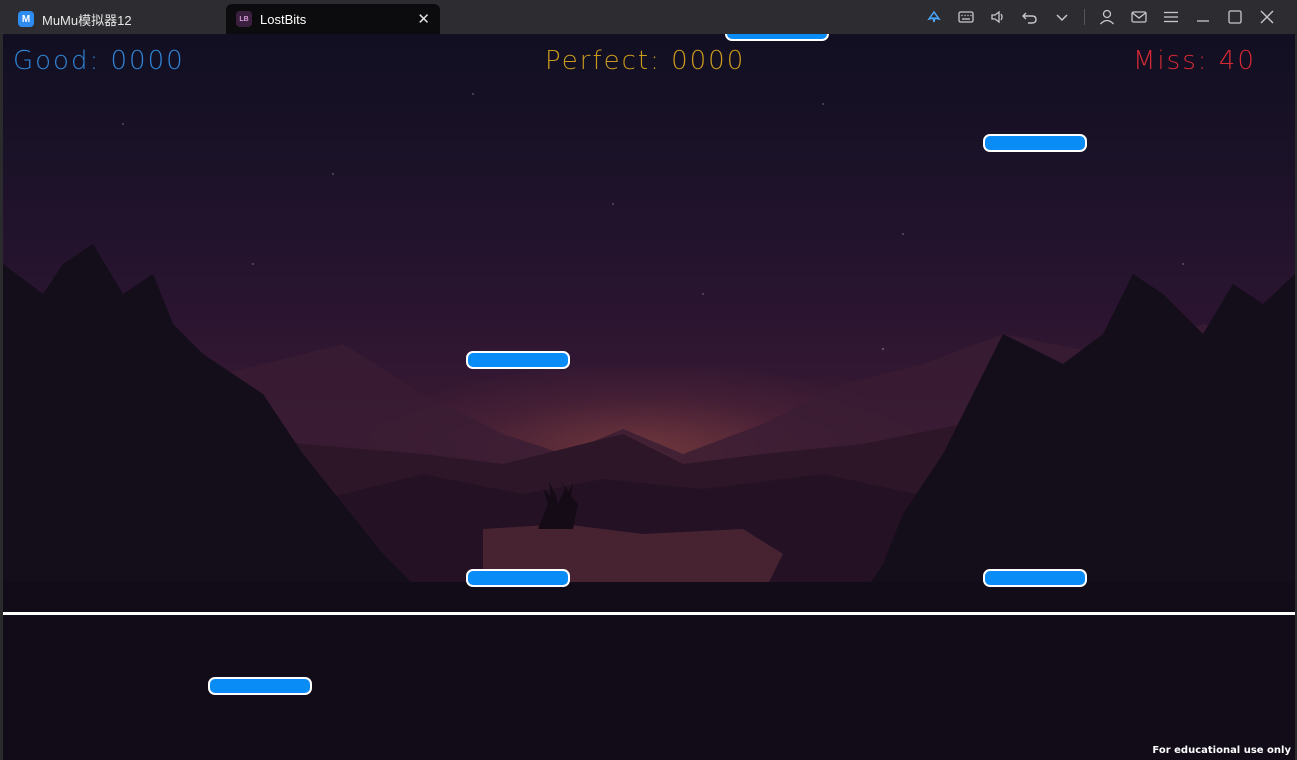 The width and height of the screenshot is (1297, 760). What do you see at coordinates (87, 20) in the screenshot?
I see `tab-mumu-label: MuMu模拟器12` at bounding box center [87, 20].